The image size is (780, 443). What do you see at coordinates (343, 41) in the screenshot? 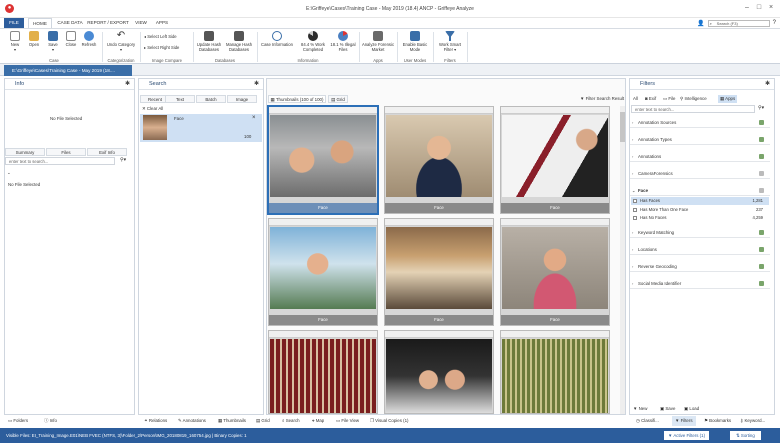
I see `illegal-files-indicator: 18.1 % Illegal Files` at bounding box center [343, 41].